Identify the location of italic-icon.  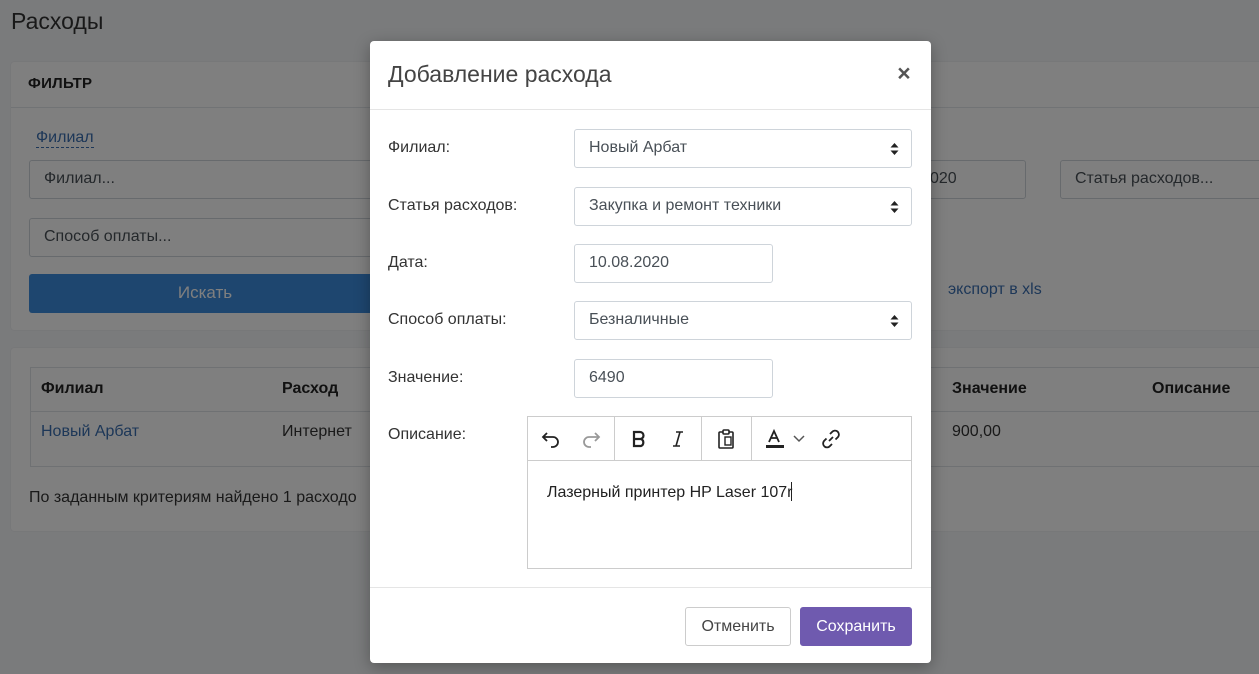
(678, 439).